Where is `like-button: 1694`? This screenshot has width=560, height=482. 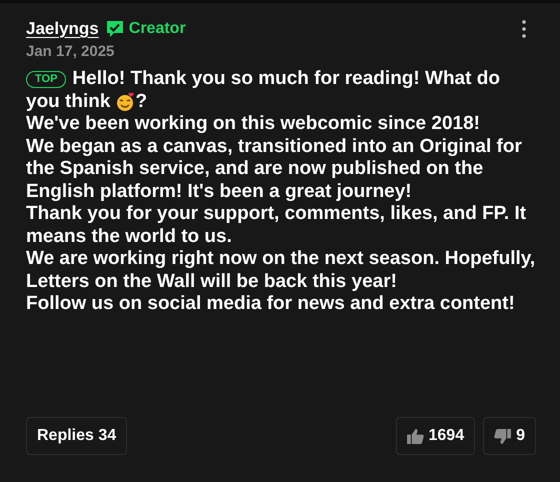
like-button: 1694 is located at coordinates (436, 436).